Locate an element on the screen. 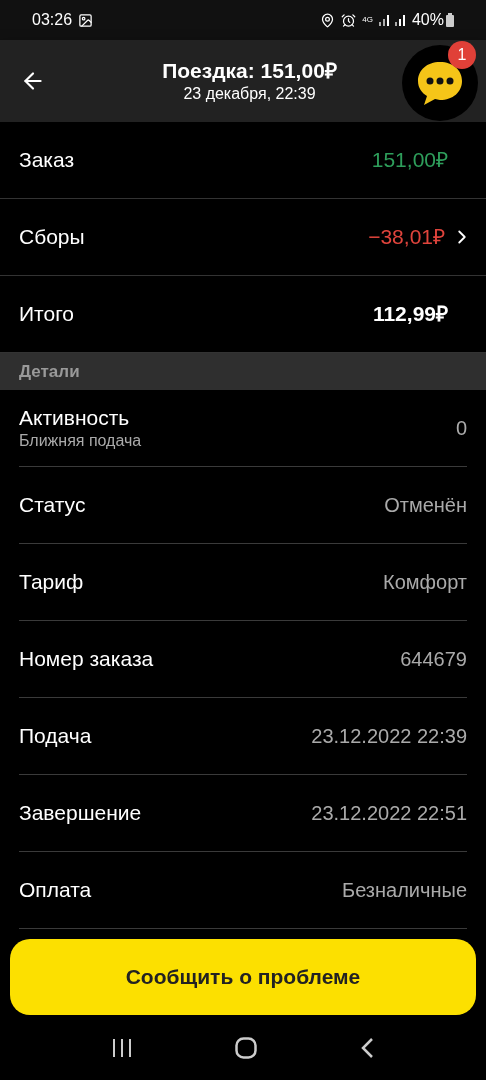 This screenshot has height=1080, width=486. detail-sublabel: Ближняя подача is located at coordinates (80, 441).